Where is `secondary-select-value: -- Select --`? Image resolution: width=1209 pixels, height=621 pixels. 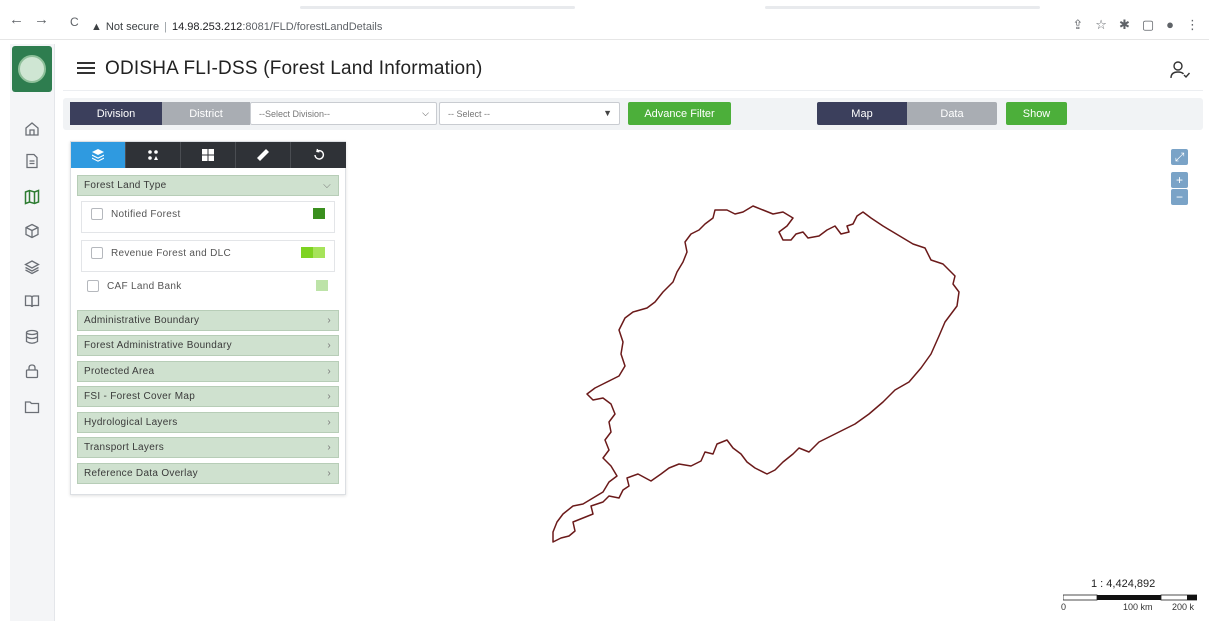 secondary-select-value: -- Select -- is located at coordinates (469, 113).